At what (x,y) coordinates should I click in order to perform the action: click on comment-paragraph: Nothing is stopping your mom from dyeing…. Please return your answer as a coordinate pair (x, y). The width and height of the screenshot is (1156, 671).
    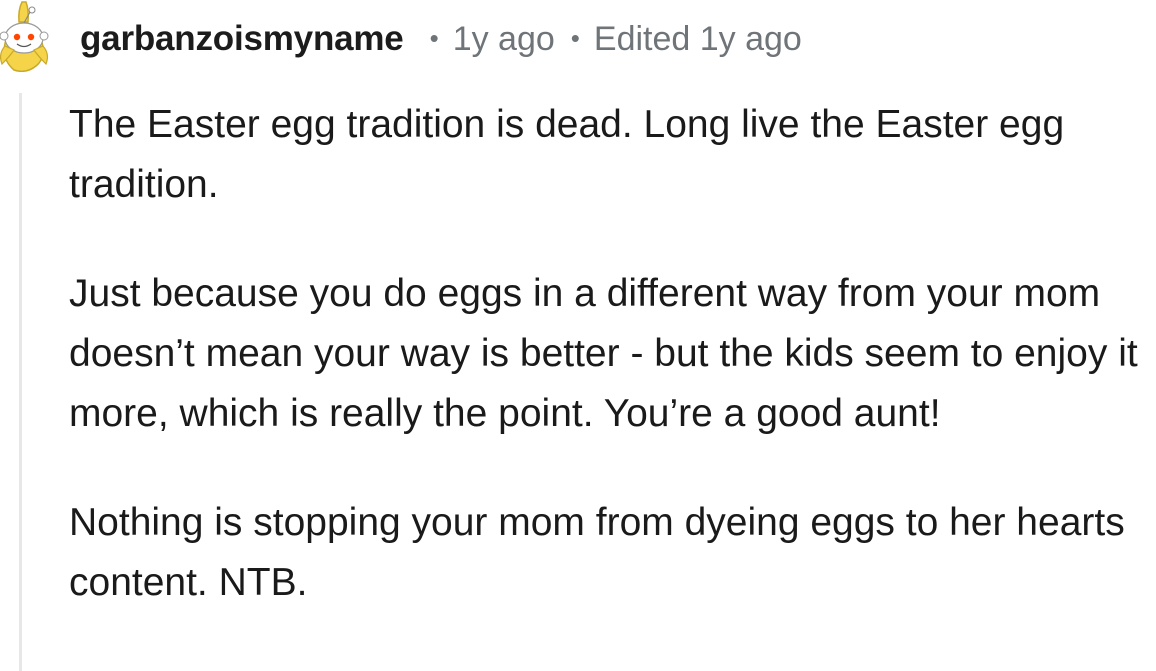
    Looking at the image, I should click on (597, 552).